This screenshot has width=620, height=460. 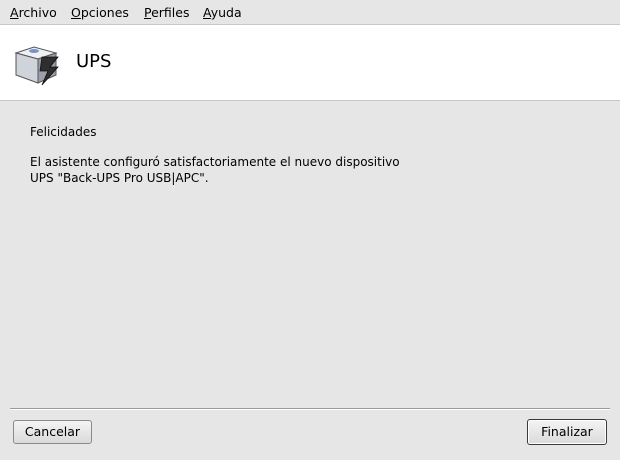 I want to click on menu-archivo: Archivo, so click(x=33, y=12).